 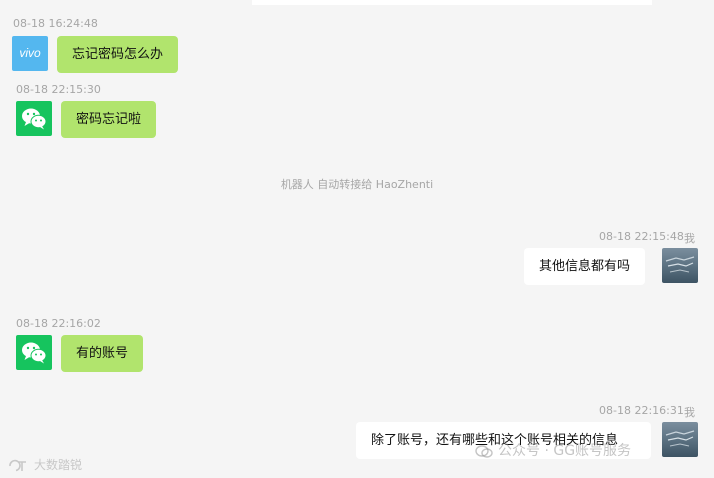 I want to click on watermark-left: 大数踏锐, so click(x=45, y=464).